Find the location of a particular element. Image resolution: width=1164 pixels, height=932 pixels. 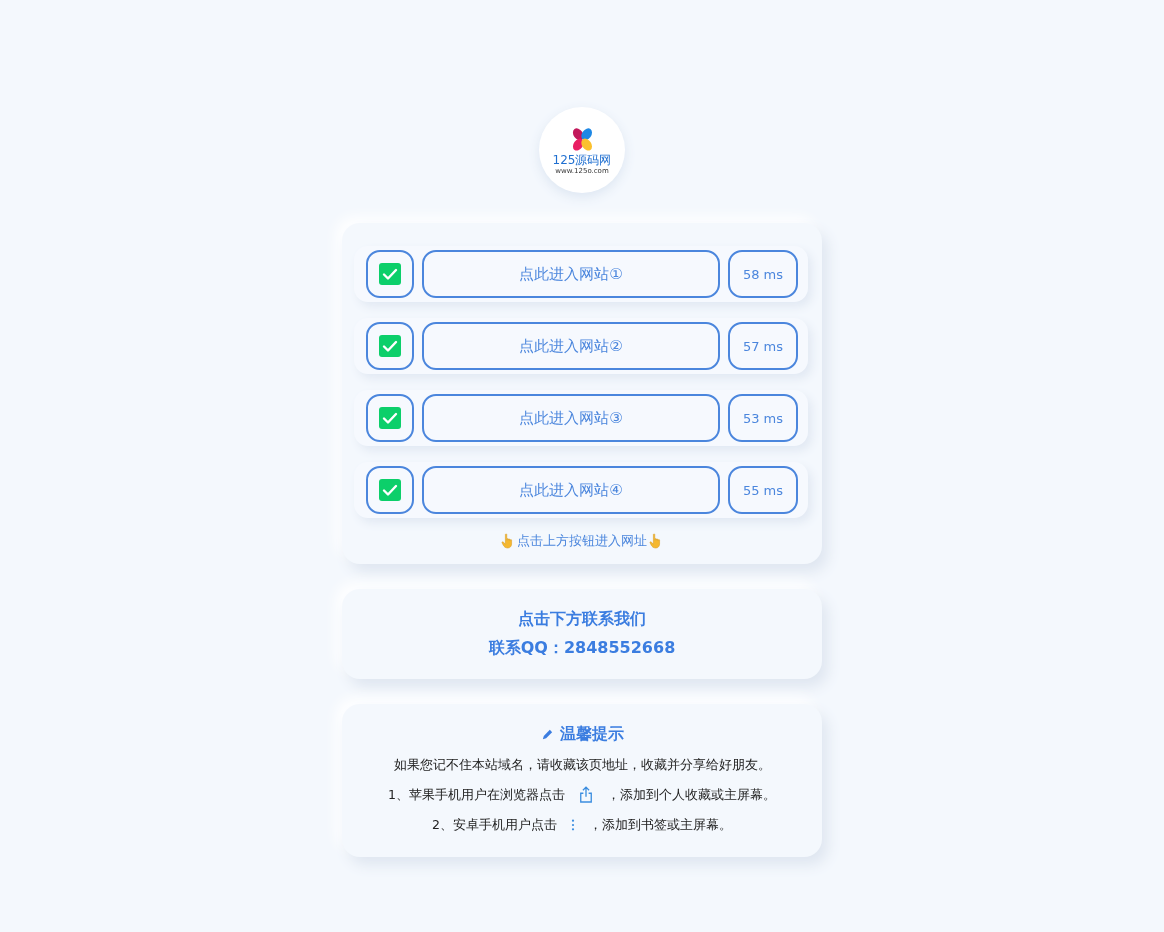

pencil-icon is located at coordinates (547, 734).